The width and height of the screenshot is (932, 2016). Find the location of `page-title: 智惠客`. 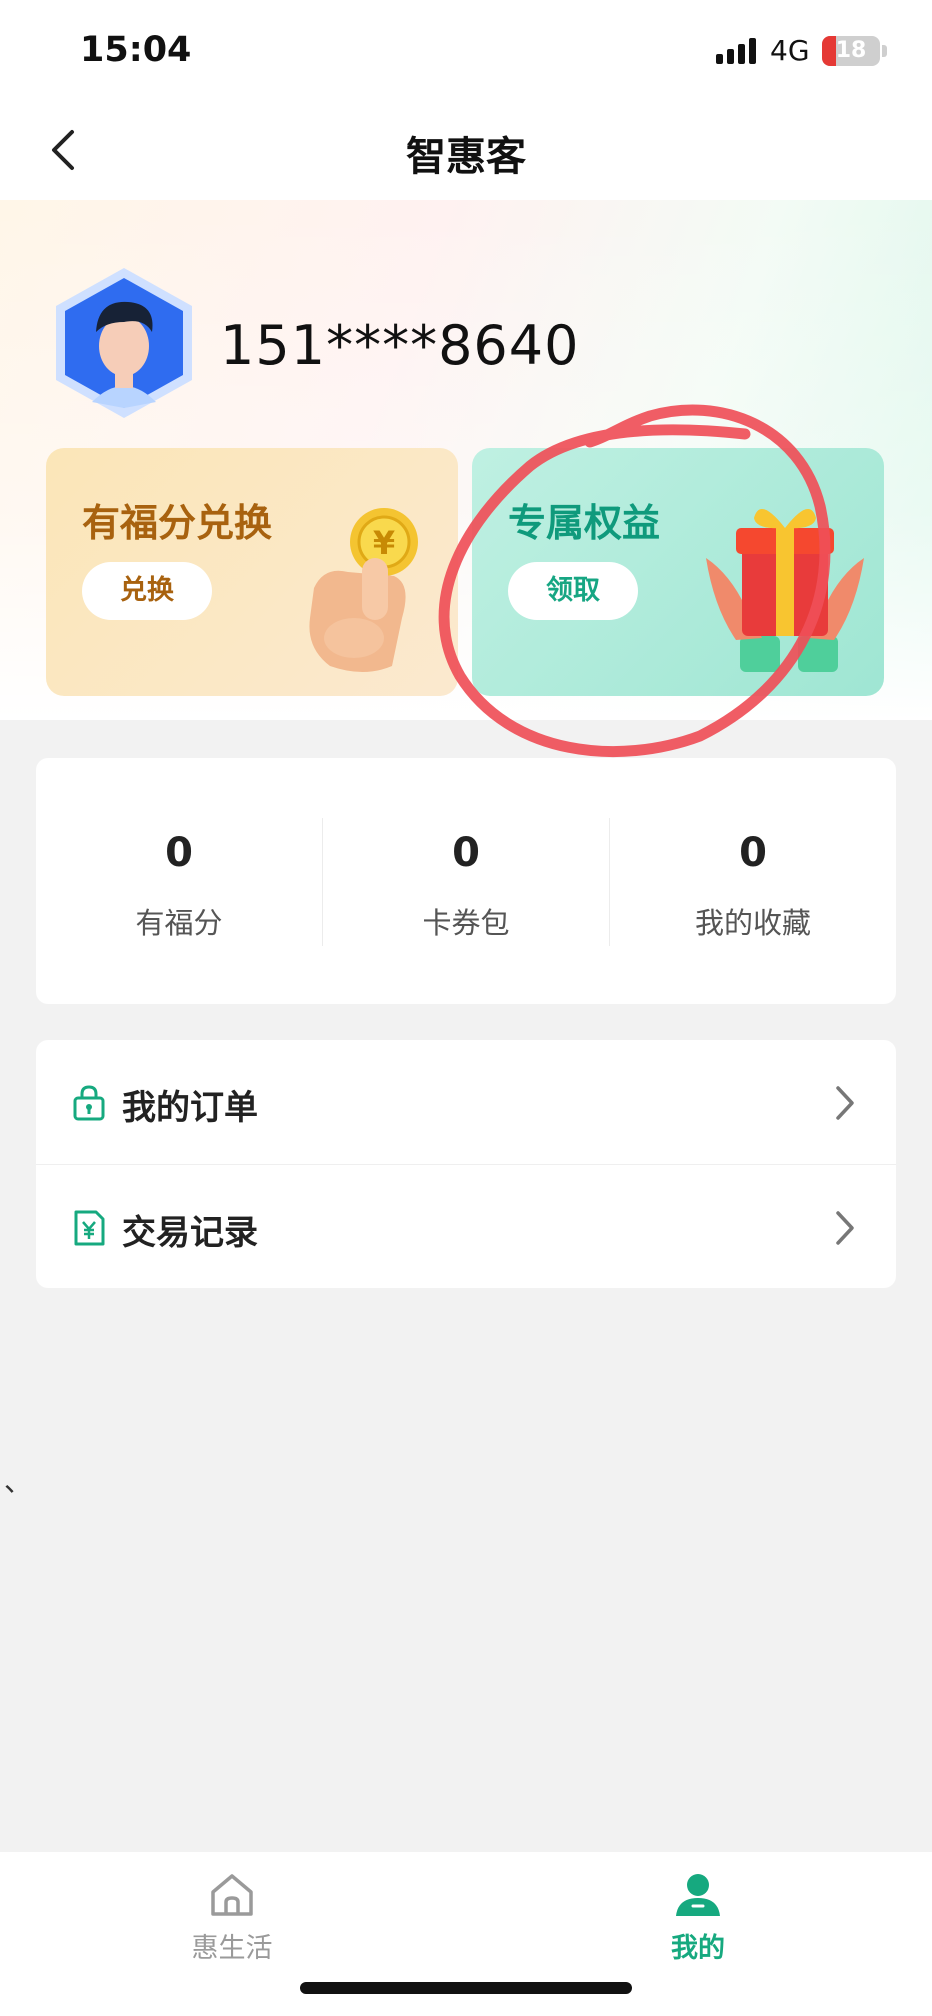

page-title: 智惠客 is located at coordinates (466, 157).